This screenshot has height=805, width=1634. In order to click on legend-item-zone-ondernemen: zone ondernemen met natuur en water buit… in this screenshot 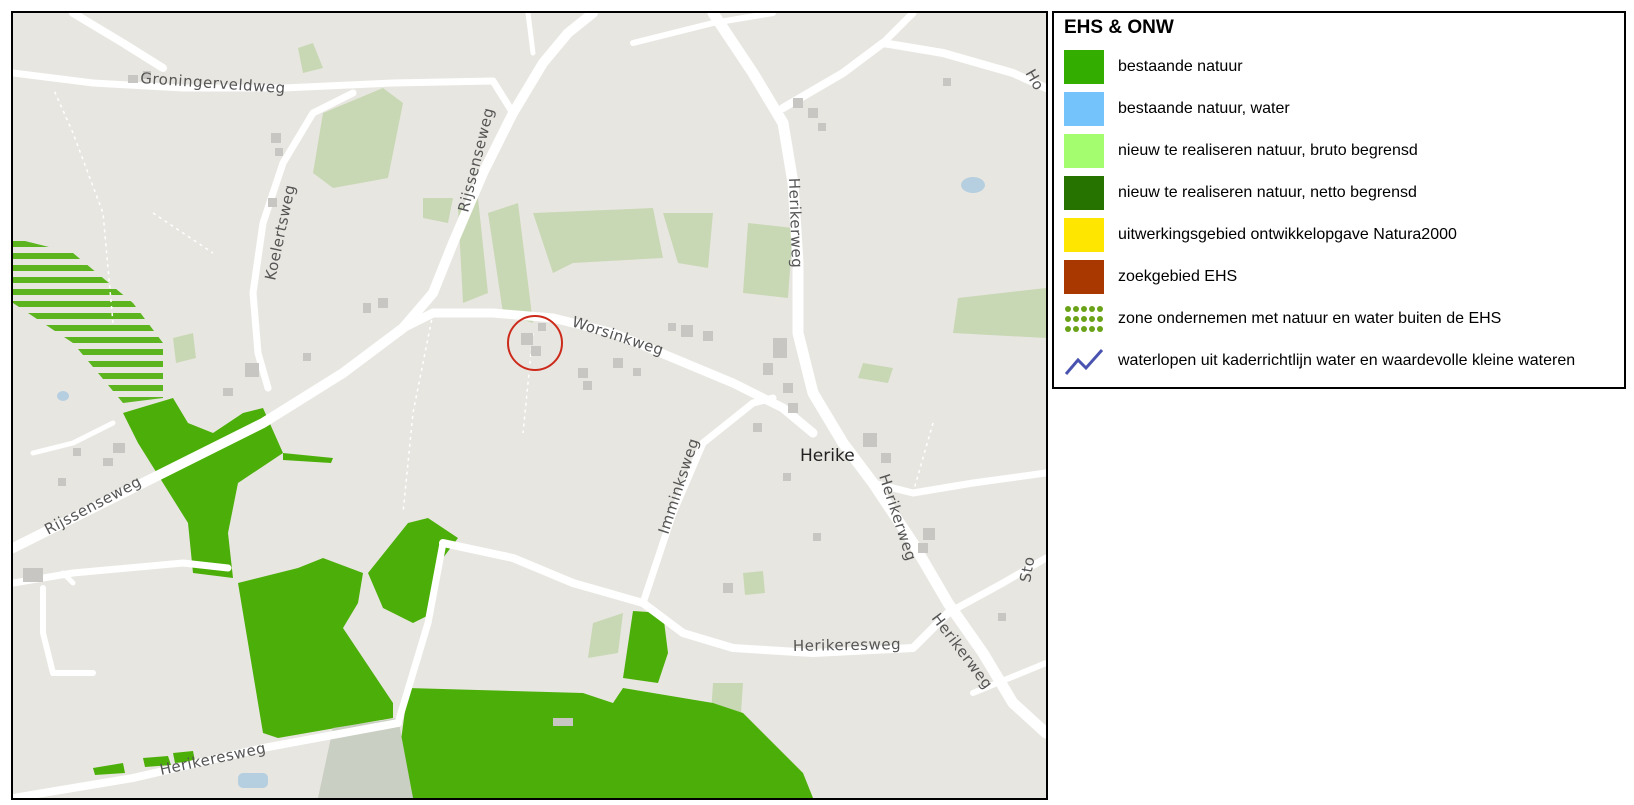, I will do `click(1342, 319)`.